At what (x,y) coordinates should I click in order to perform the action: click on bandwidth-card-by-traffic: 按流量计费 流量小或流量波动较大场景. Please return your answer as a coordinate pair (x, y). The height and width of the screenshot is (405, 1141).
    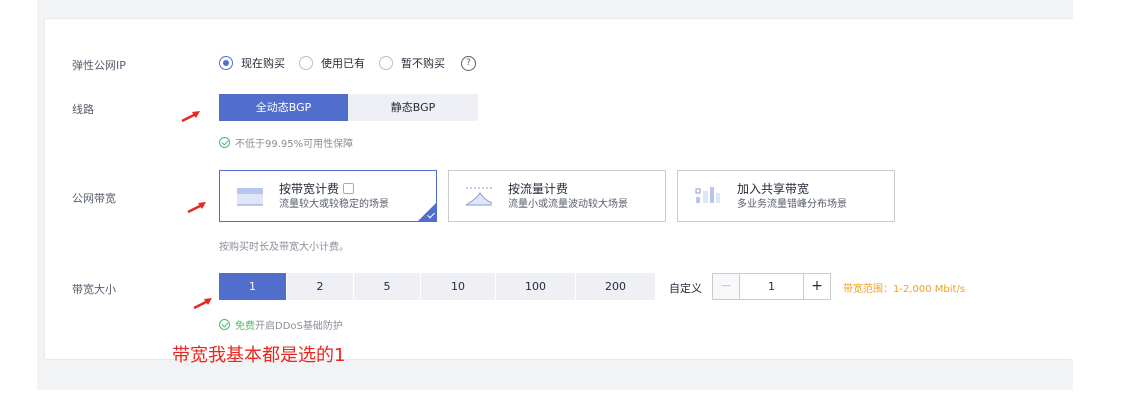
    Looking at the image, I should click on (557, 196).